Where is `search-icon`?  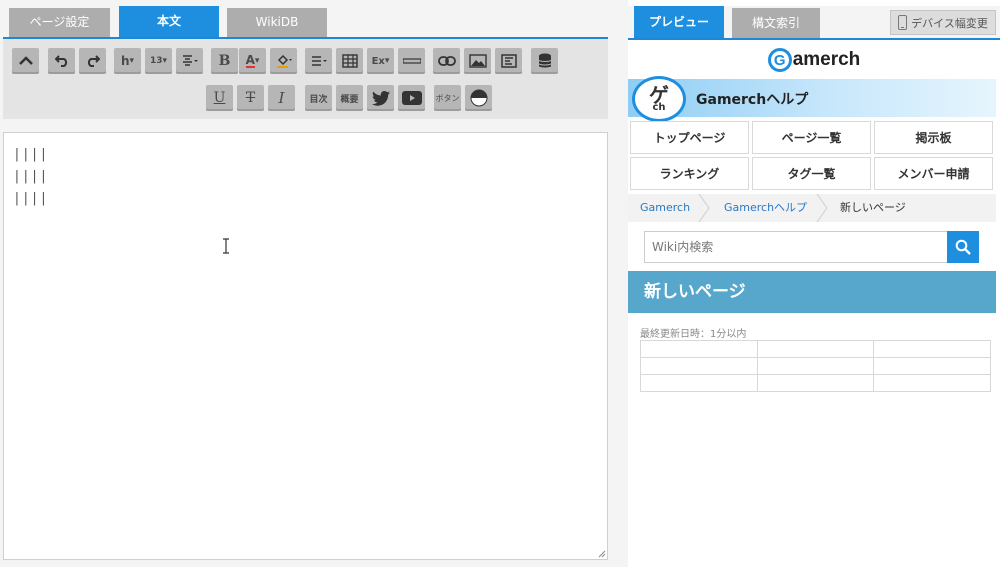 search-icon is located at coordinates (963, 247).